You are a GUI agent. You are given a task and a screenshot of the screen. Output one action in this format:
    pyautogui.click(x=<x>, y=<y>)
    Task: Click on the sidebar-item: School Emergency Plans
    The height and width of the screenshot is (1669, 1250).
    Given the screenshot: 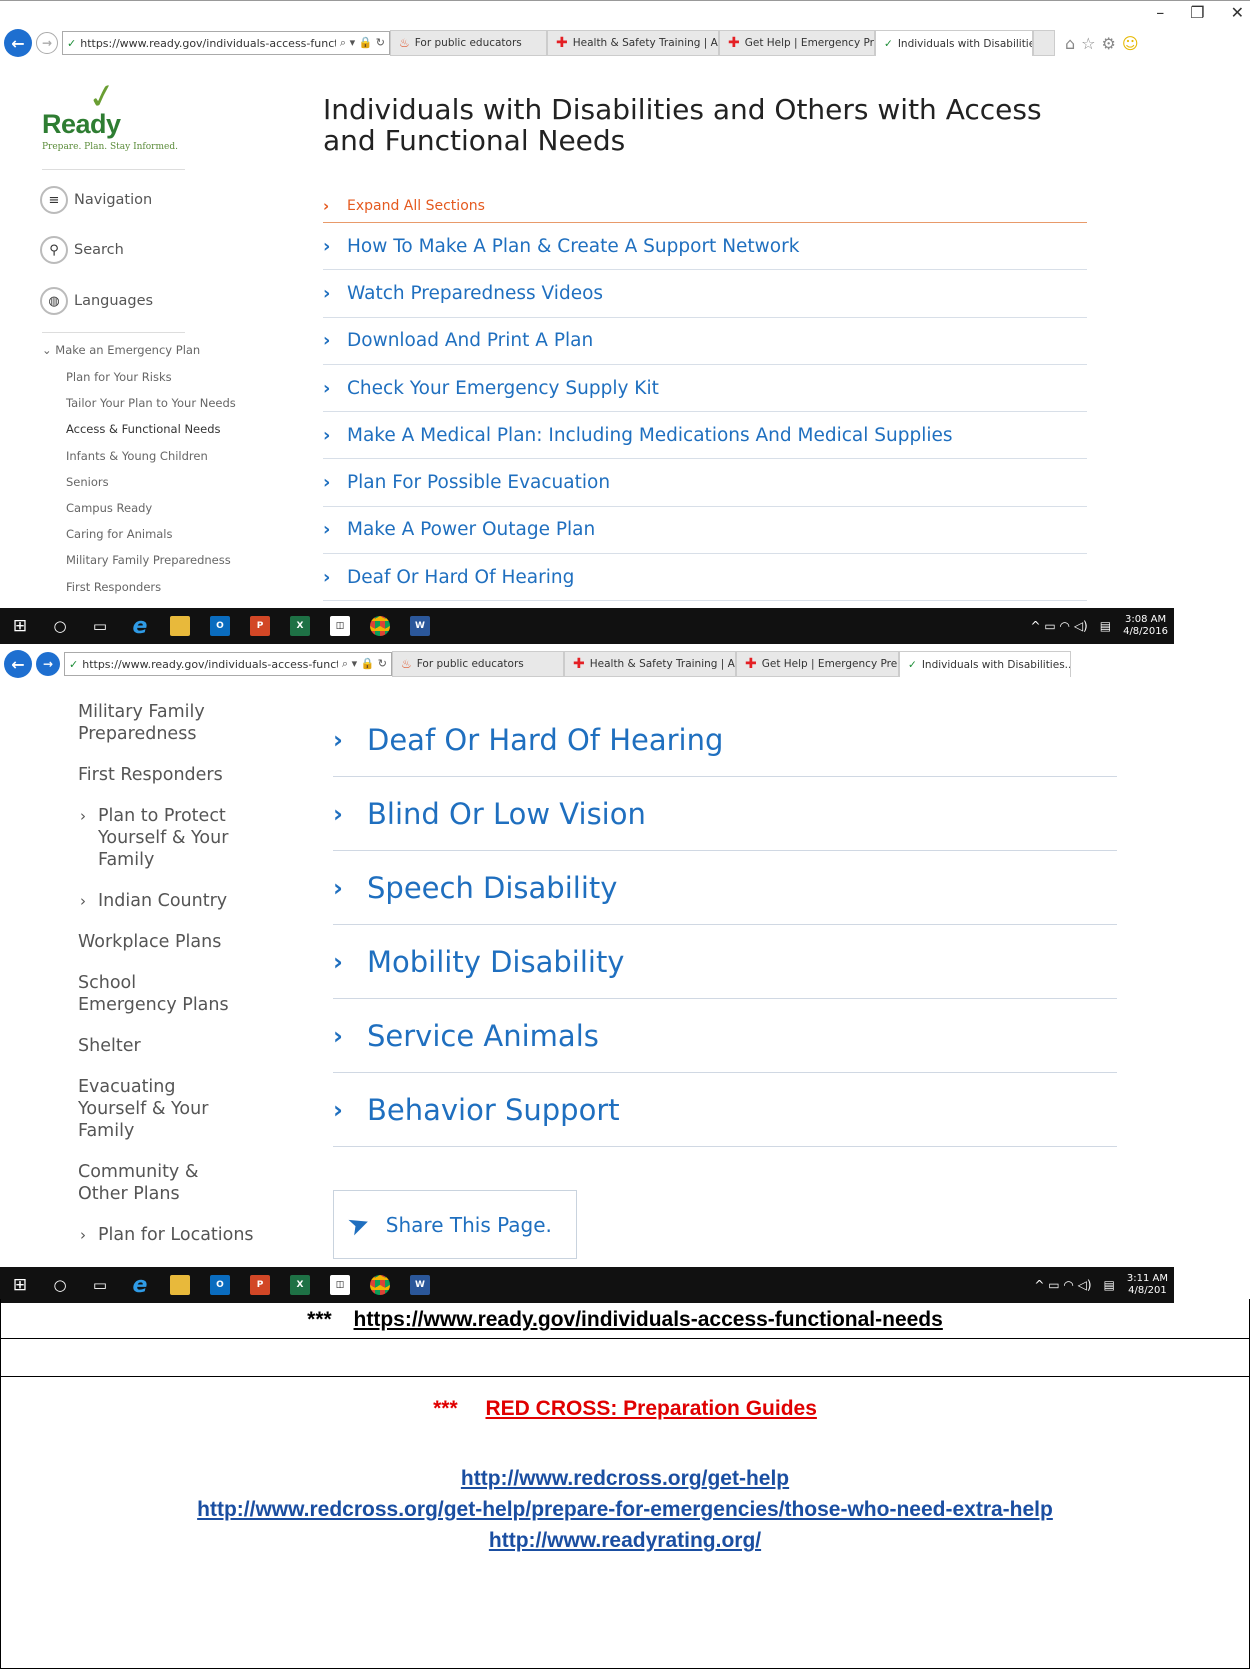 What is the action you would take?
    pyautogui.click(x=158, y=994)
    